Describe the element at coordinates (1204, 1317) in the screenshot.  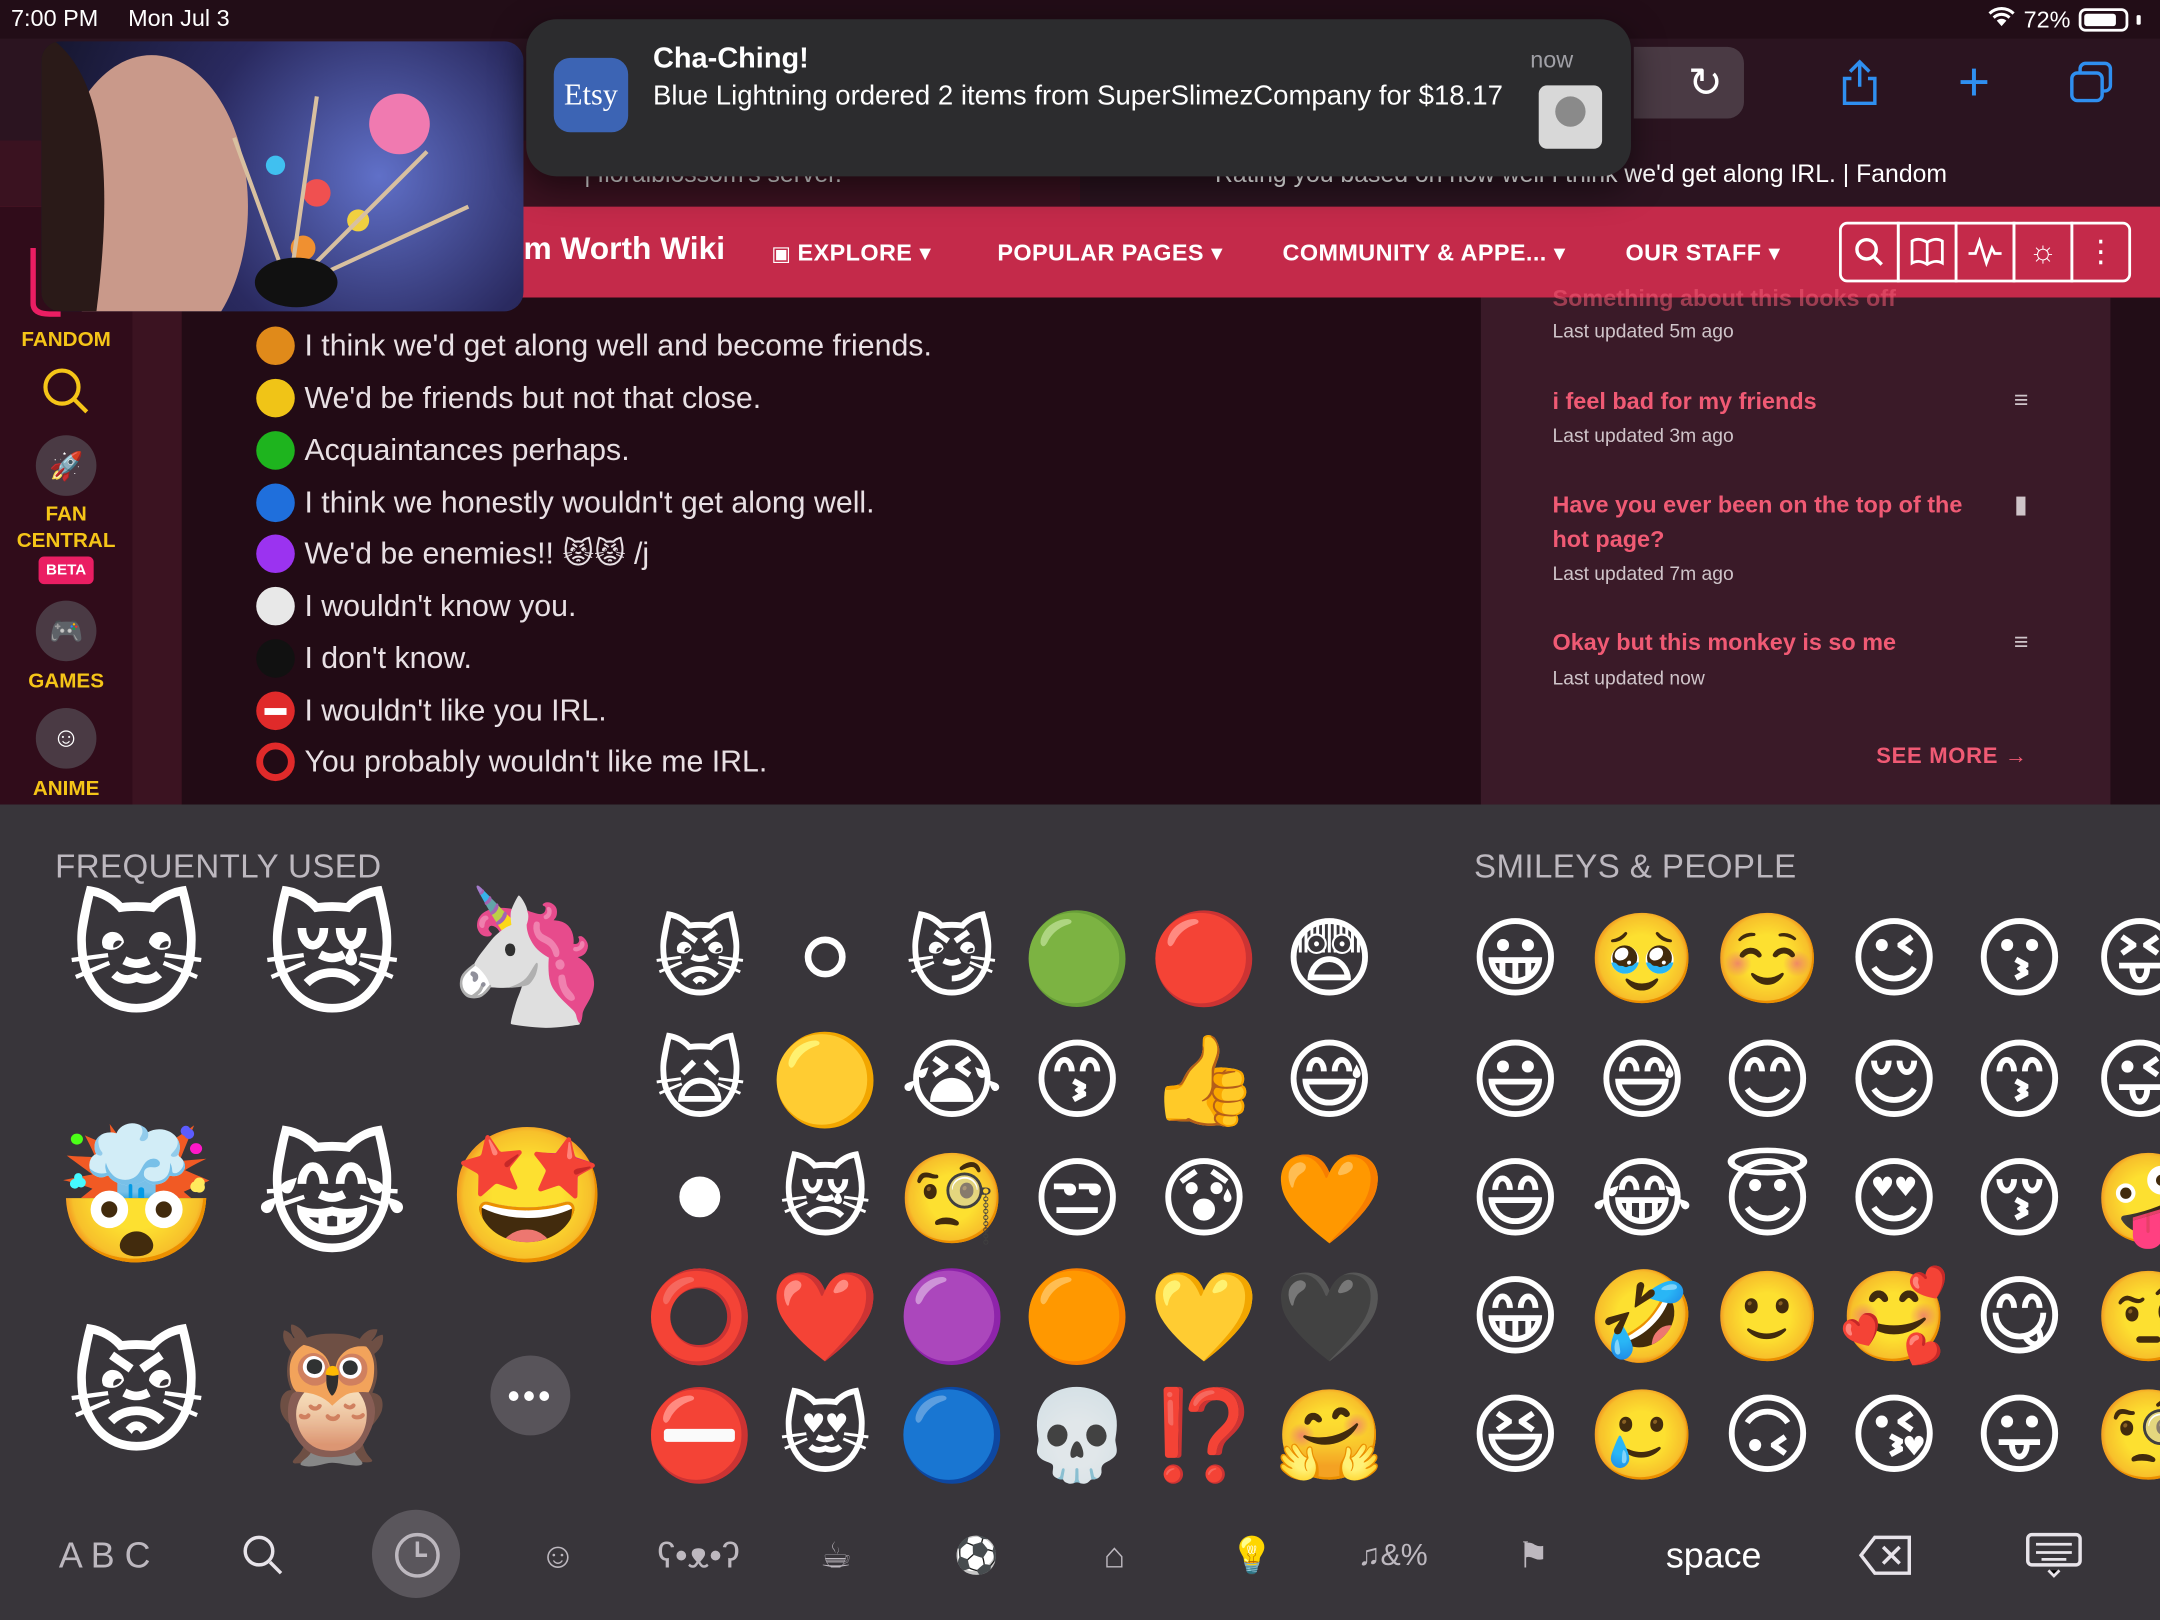
I see `frequent-emoji: 💛` at that location.